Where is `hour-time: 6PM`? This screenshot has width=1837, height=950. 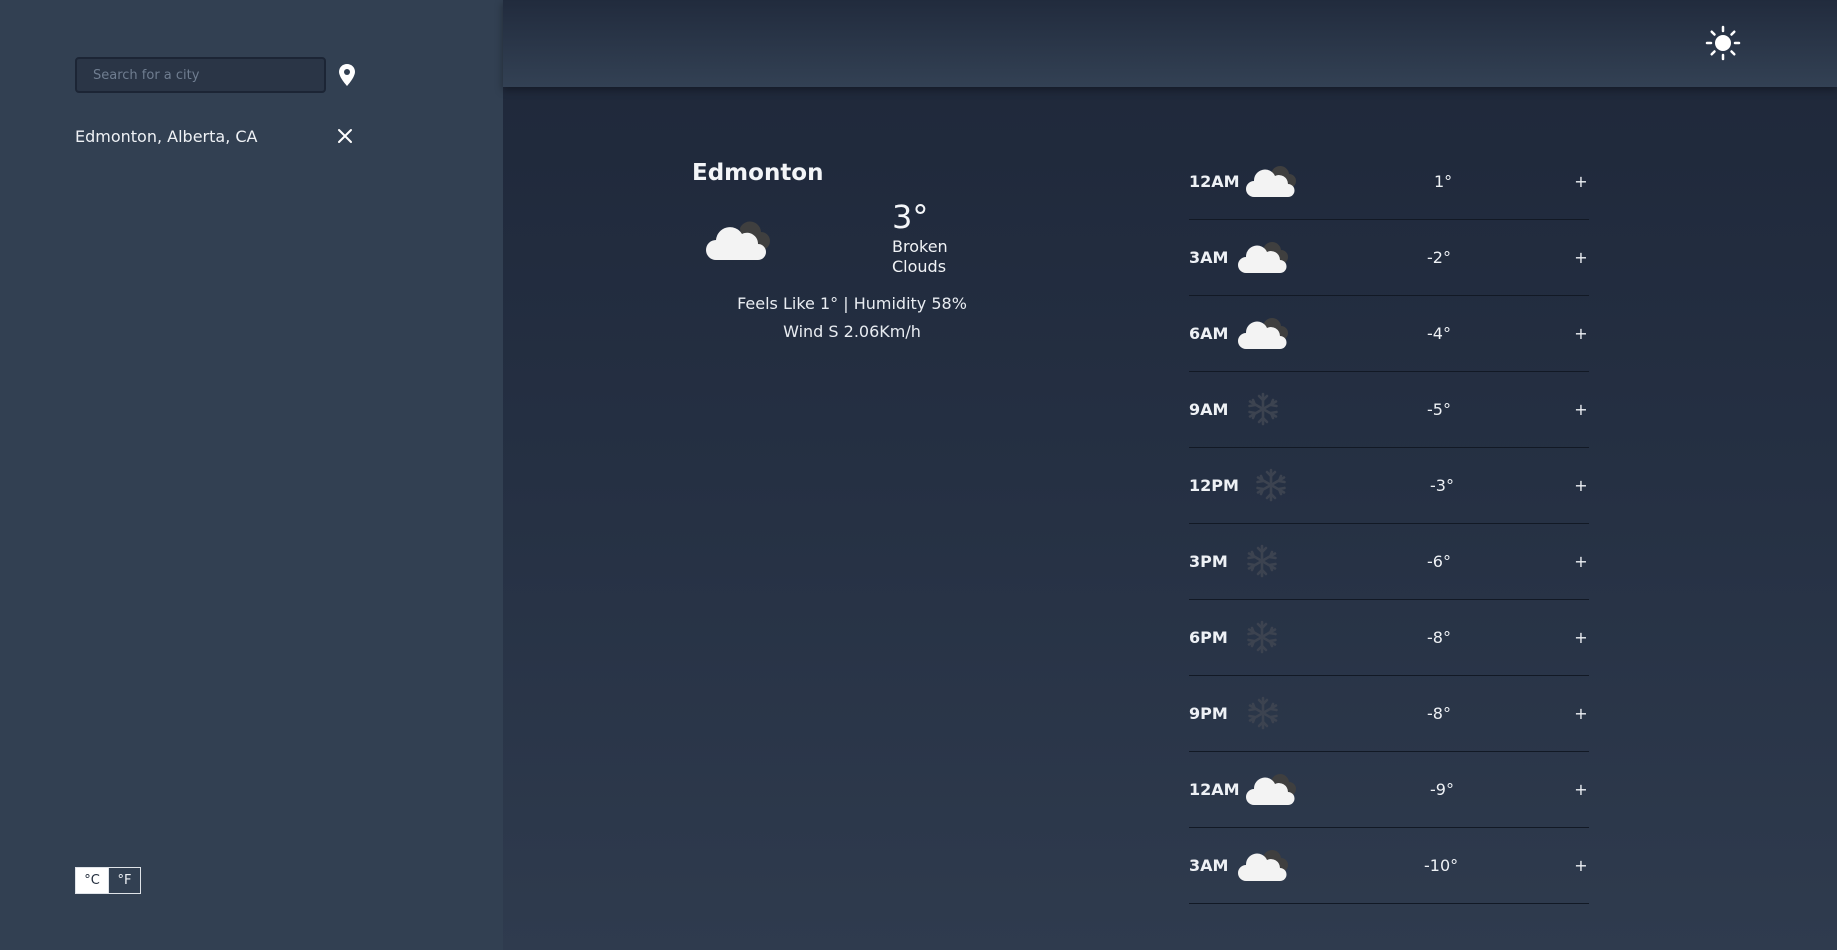
hour-time: 6PM is located at coordinates (1208, 637).